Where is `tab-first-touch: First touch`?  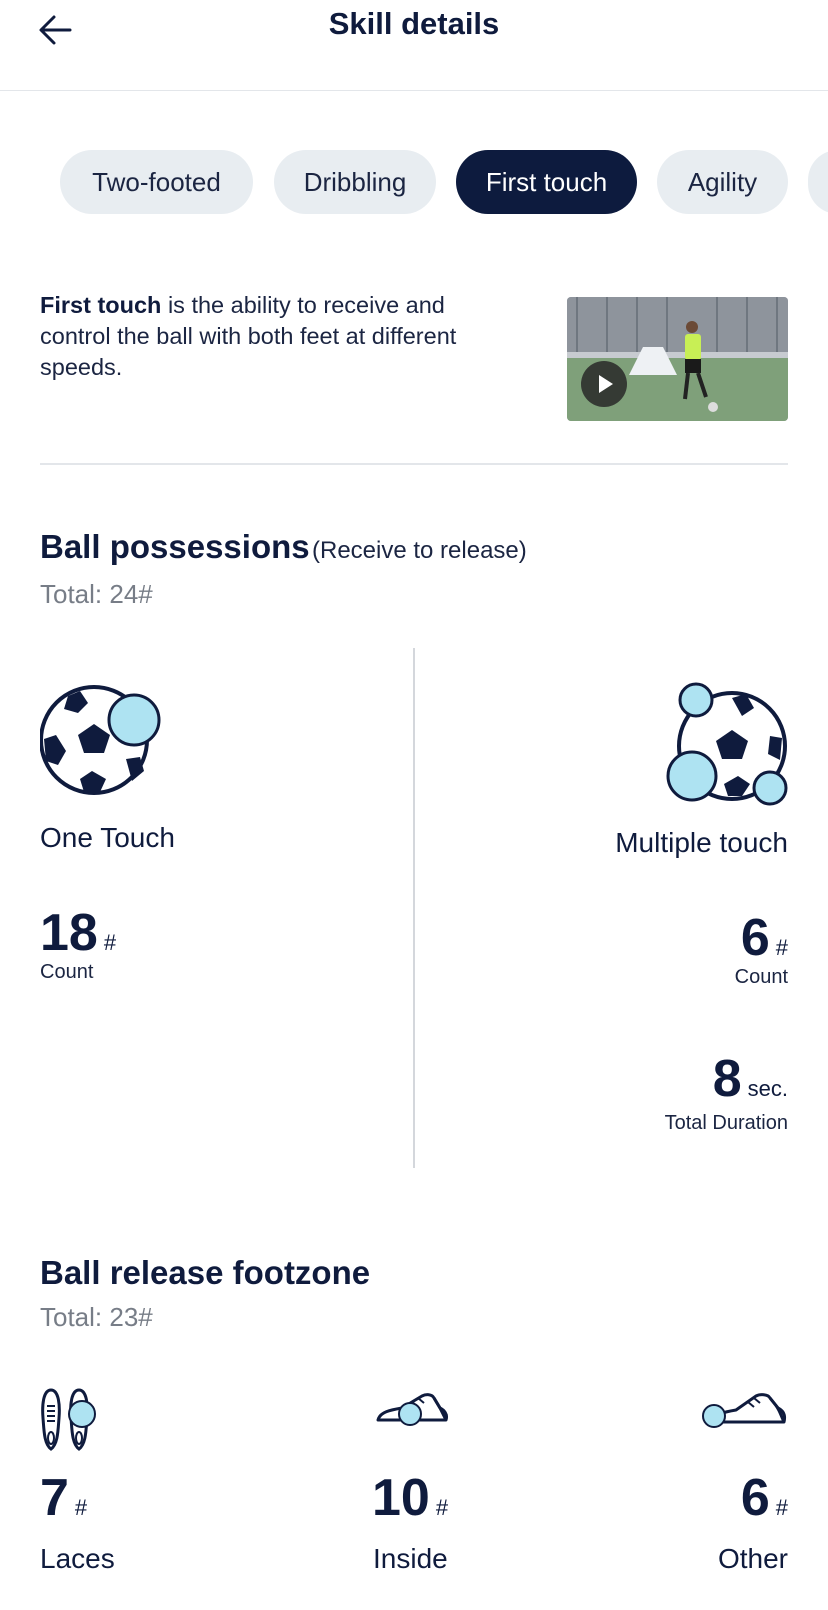 tab-first-touch: First touch is located at coordinates (546, 182).